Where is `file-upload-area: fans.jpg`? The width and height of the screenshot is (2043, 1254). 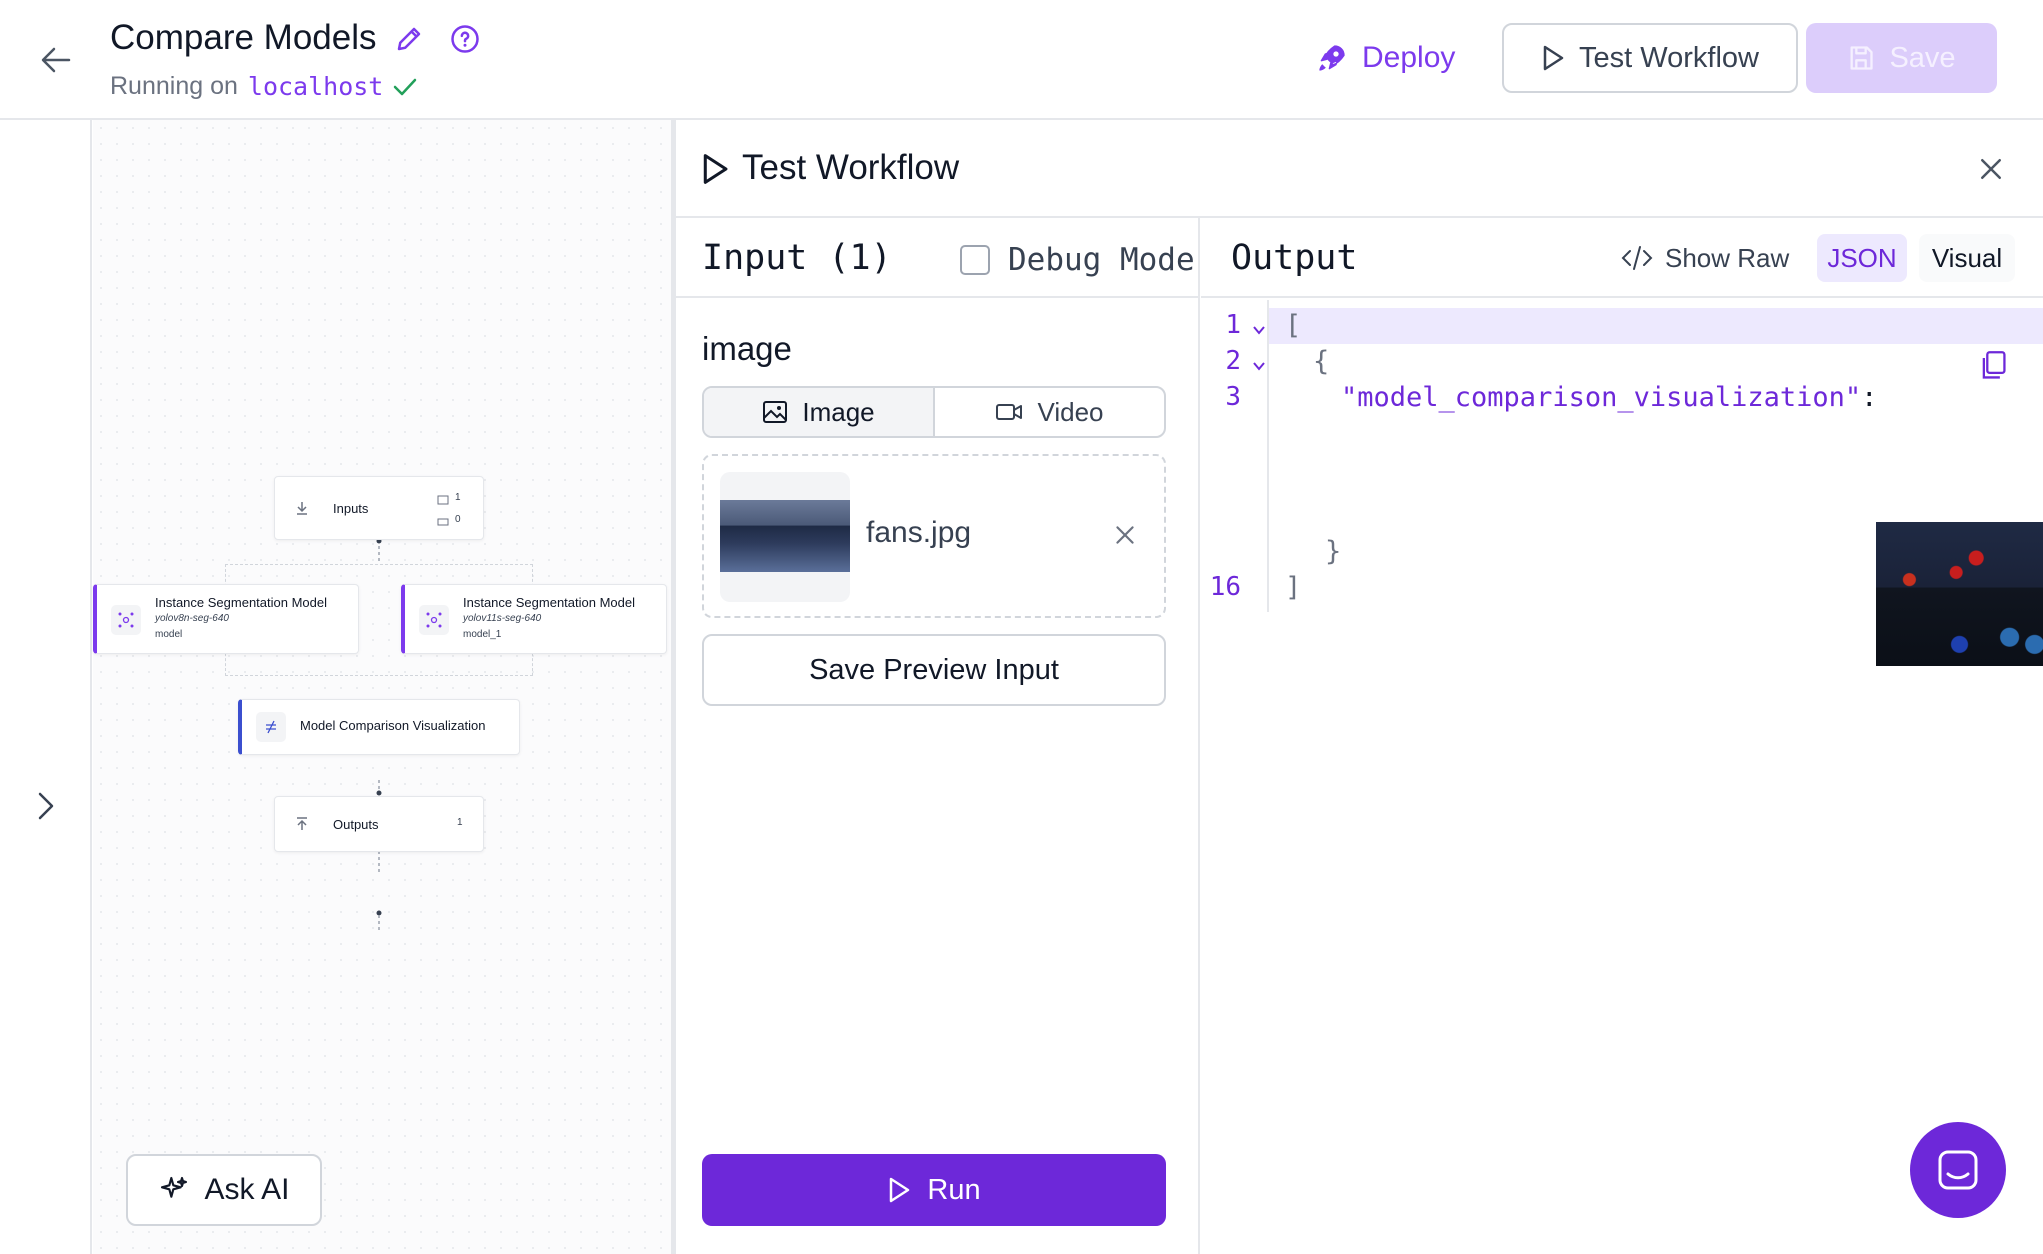 file-upload-area: fans.jpg is located at coordinates (934, 536).